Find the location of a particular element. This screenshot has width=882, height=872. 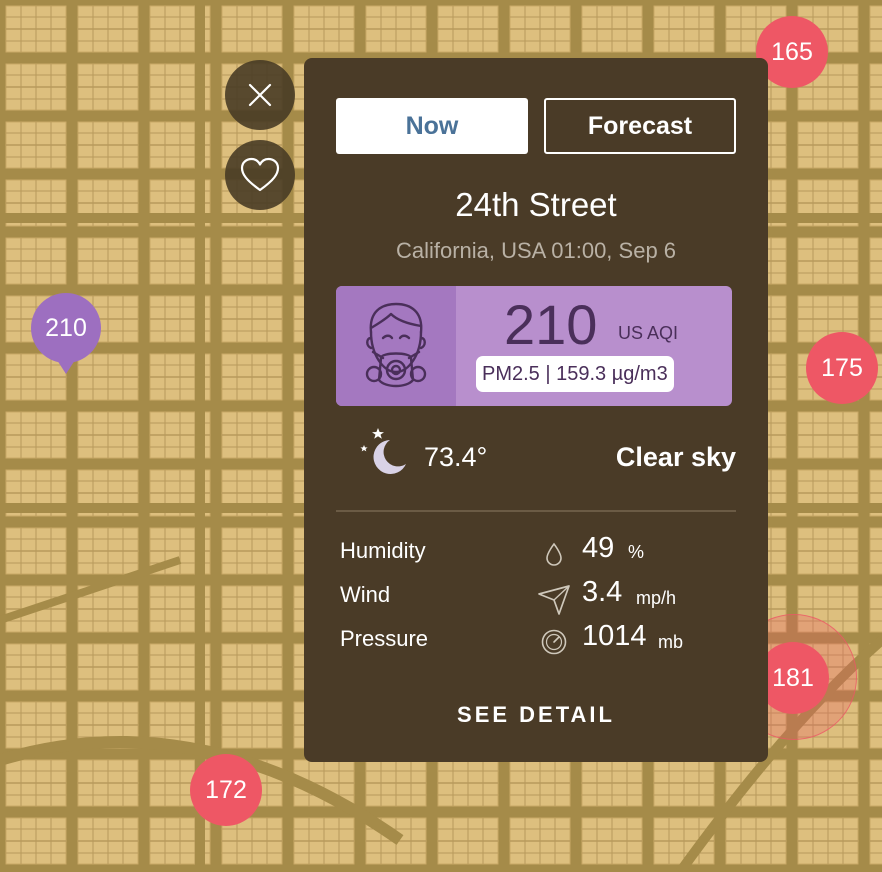

favorite-button is located at coordinates (260, 175).